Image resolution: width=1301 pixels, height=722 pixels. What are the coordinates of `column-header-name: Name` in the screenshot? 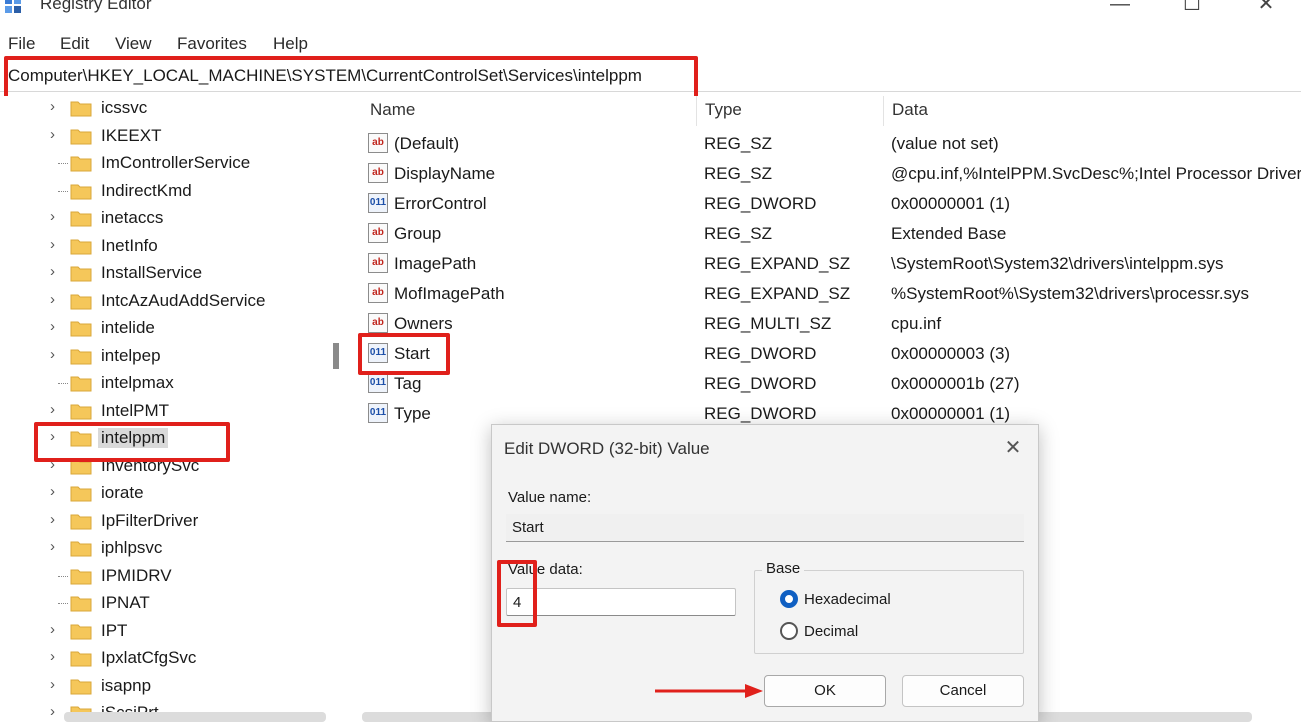 It's located at (392, 110).